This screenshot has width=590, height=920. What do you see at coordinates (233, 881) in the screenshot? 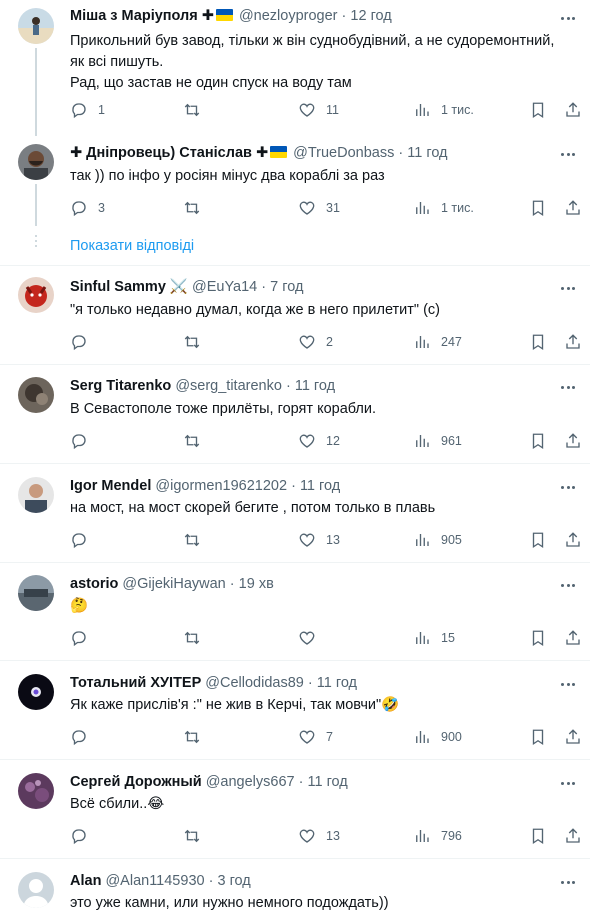
I see `timestamp: 3 год` at bounding box center [233, 881].